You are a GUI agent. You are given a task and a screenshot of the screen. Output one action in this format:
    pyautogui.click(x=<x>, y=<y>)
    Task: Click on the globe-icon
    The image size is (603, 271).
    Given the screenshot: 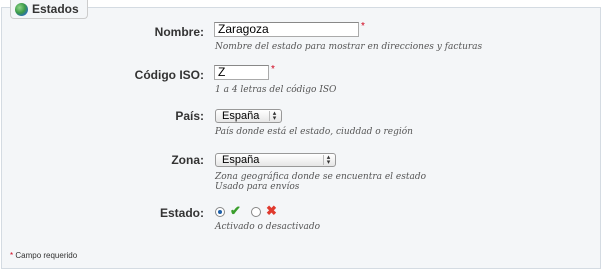 What is the action you would take?
    pyautogui.click(x=21, y=9)
    